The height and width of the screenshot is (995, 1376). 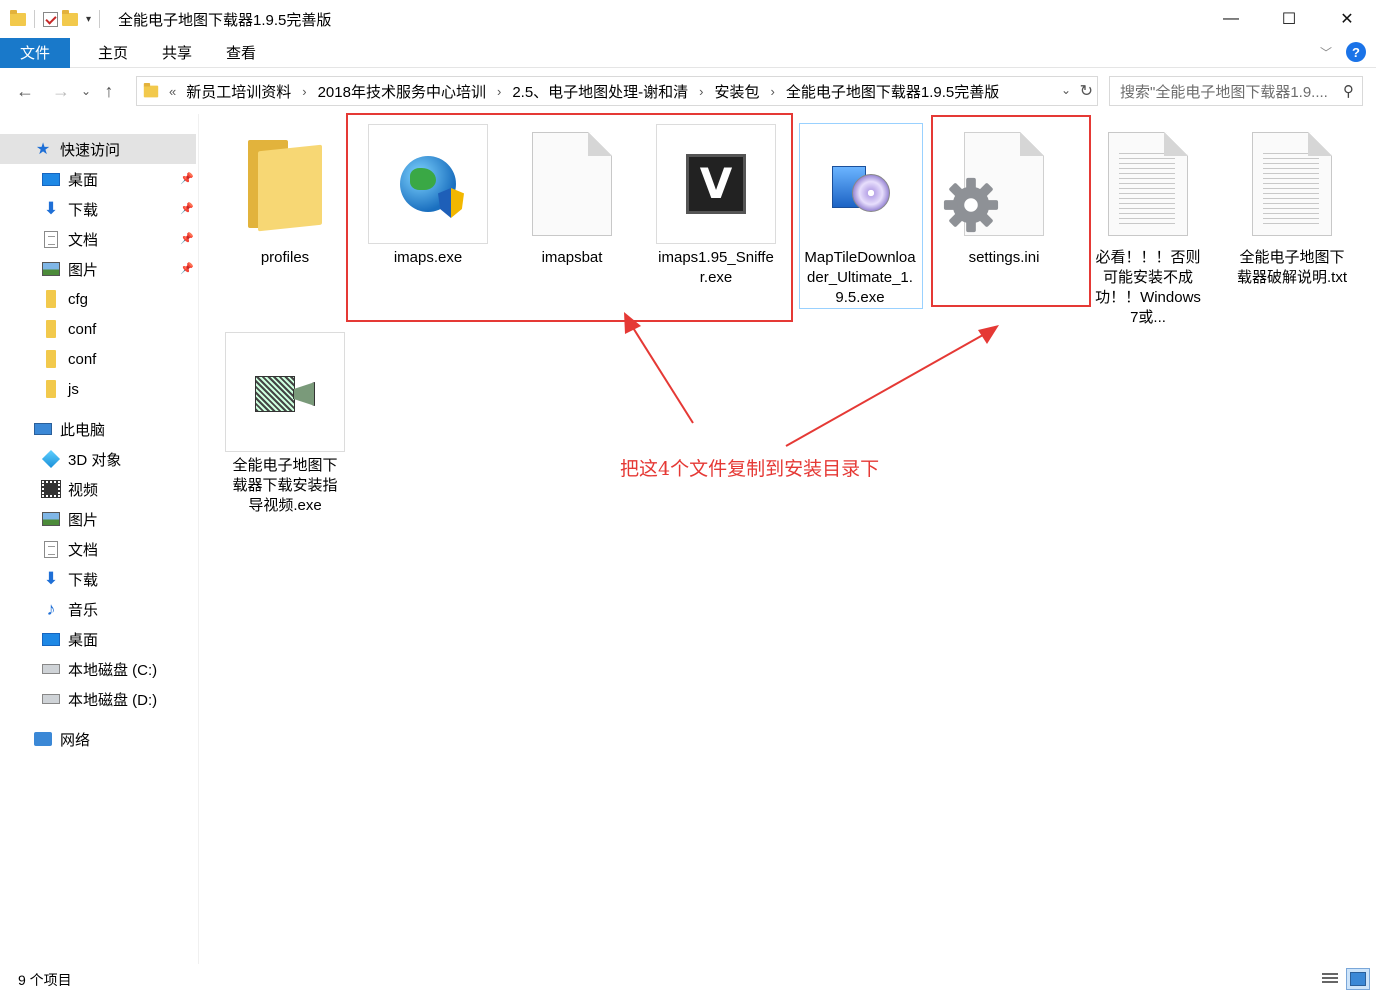 What do you see at coordinates (1344, 979) in the screenshot?
I see `view-switcher` at bounding box center [1344, 979].